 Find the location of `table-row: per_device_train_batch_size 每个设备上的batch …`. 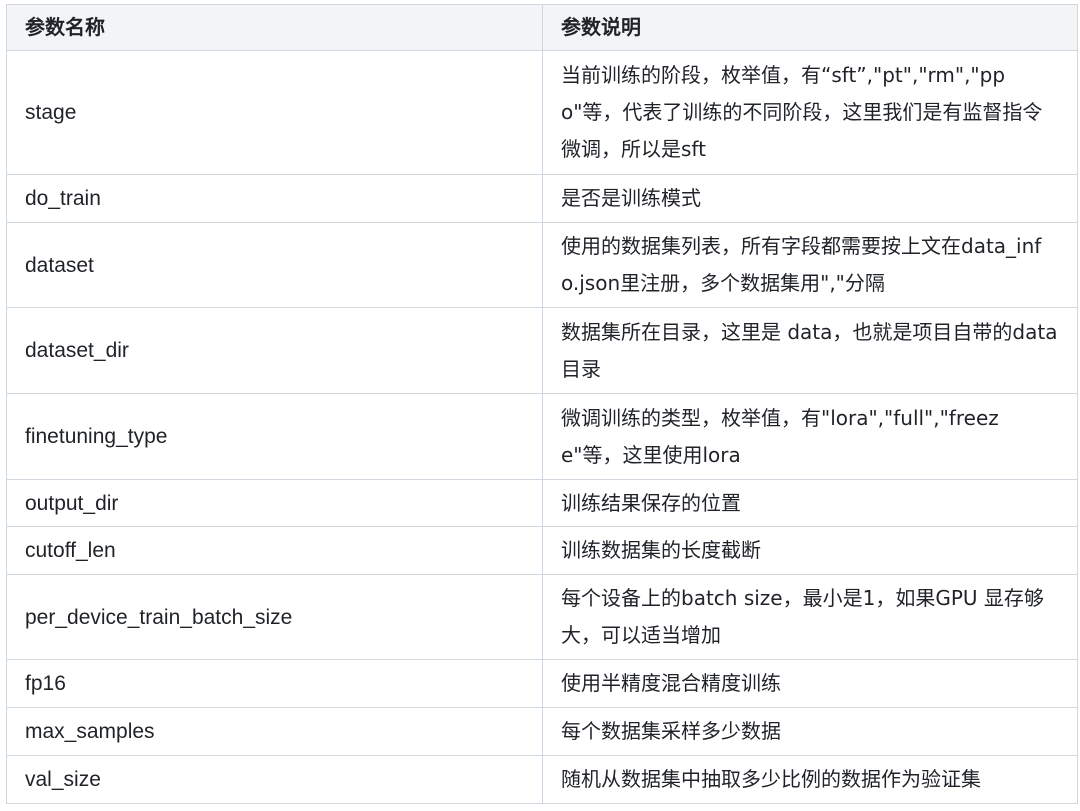

table-row: per_device_train_batch_size 每个设备上的batch … is located at coordinates (542, 617).